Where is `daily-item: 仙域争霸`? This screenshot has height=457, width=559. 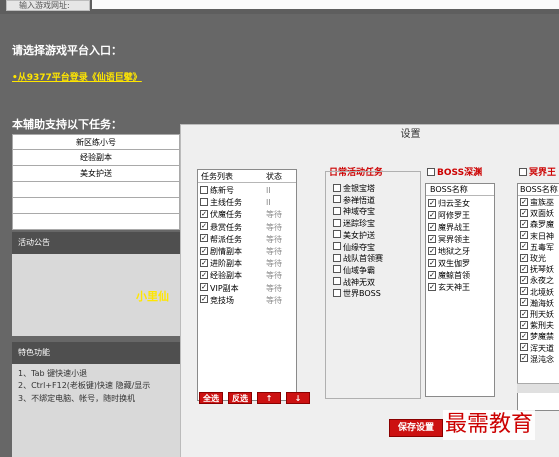 daily-item: 仙域争霸 is located at coordinates (354, 270).